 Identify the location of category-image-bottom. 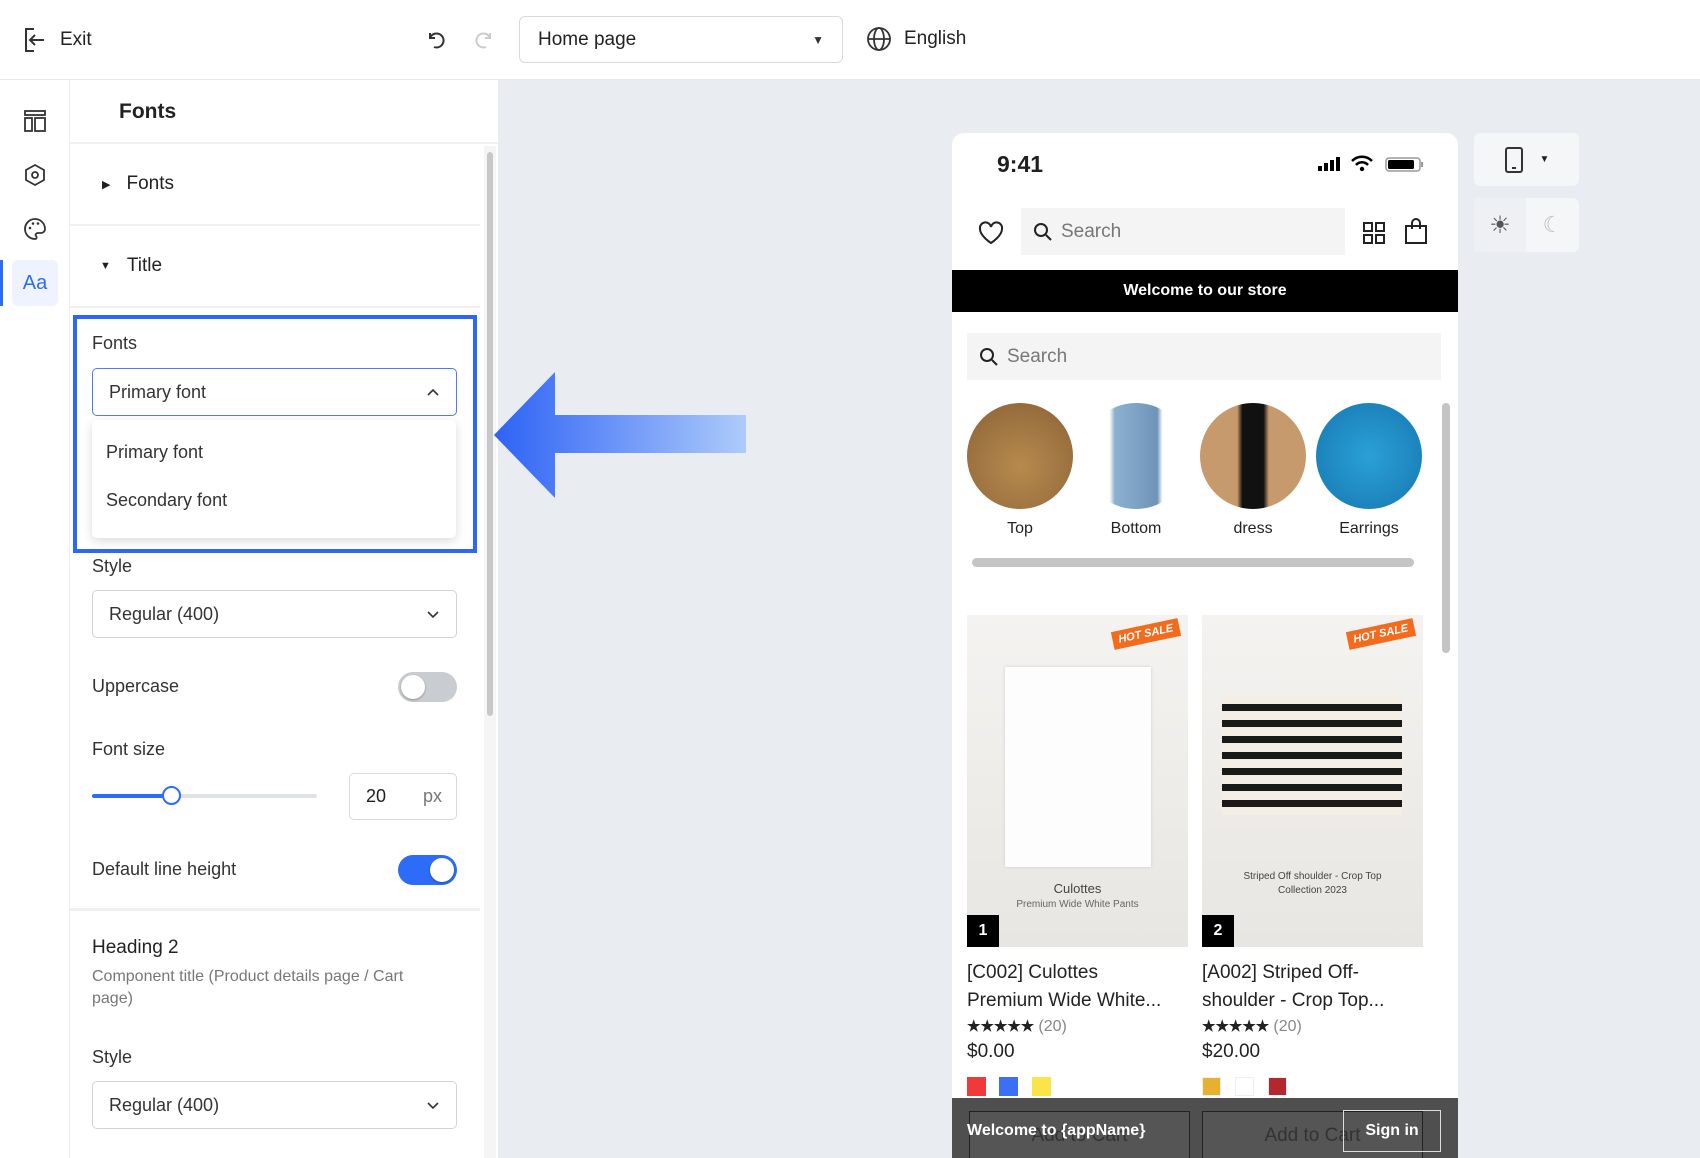
(1136, 456).